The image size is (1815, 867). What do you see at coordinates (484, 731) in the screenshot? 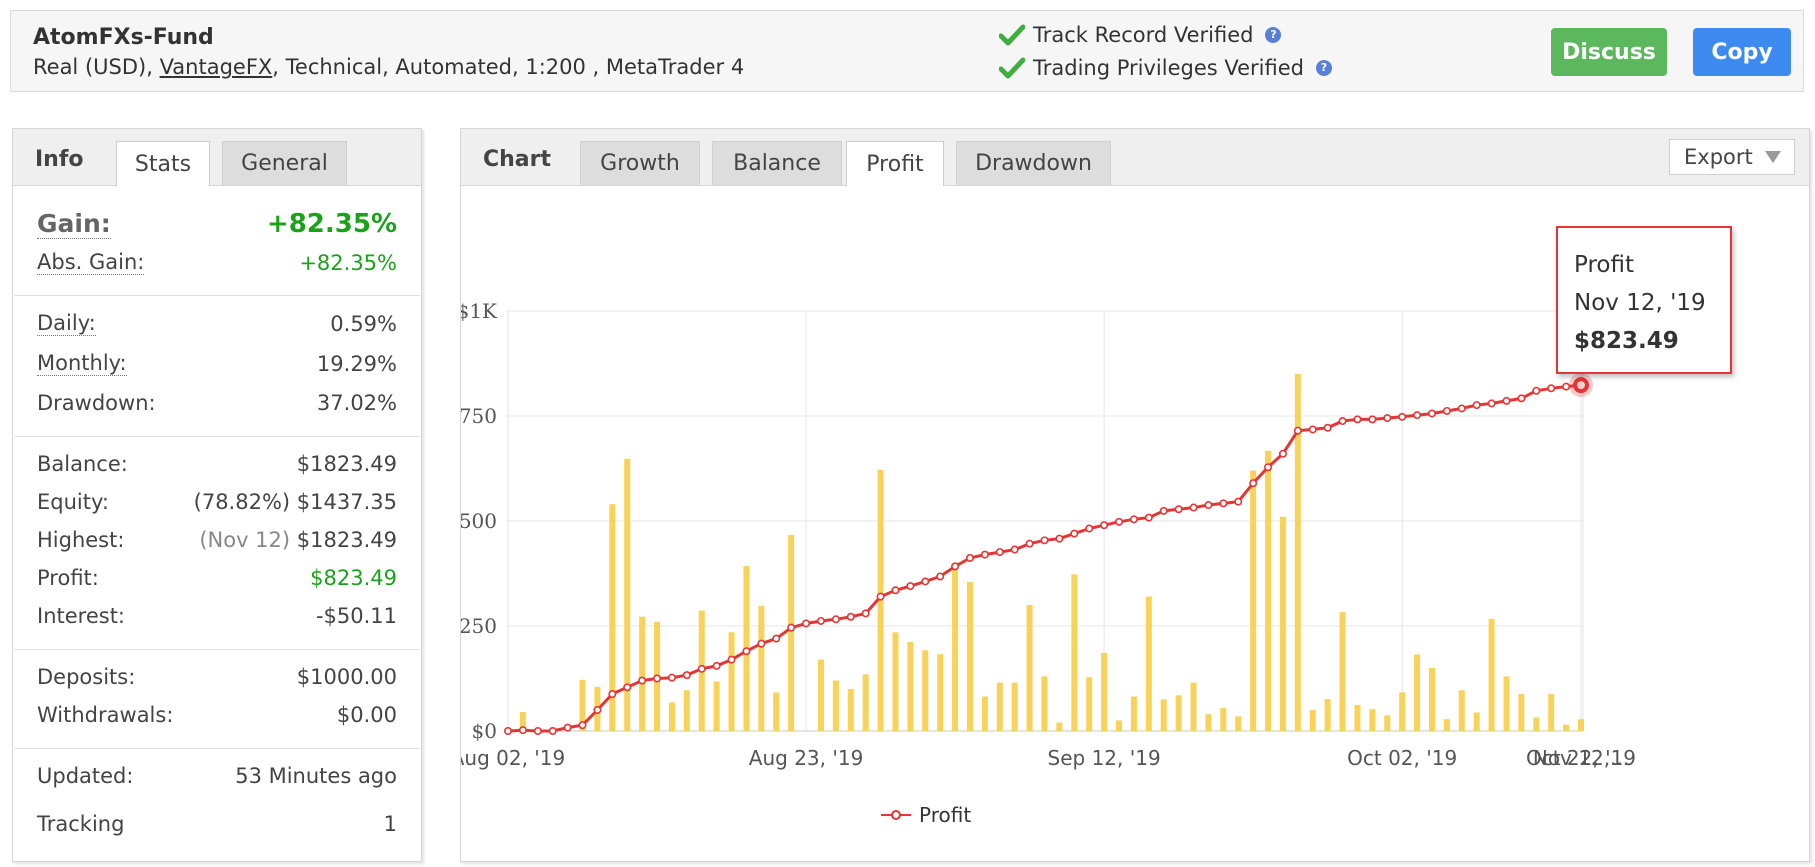
I see `y-tick-label: $0` at bounding box center [484, 731].